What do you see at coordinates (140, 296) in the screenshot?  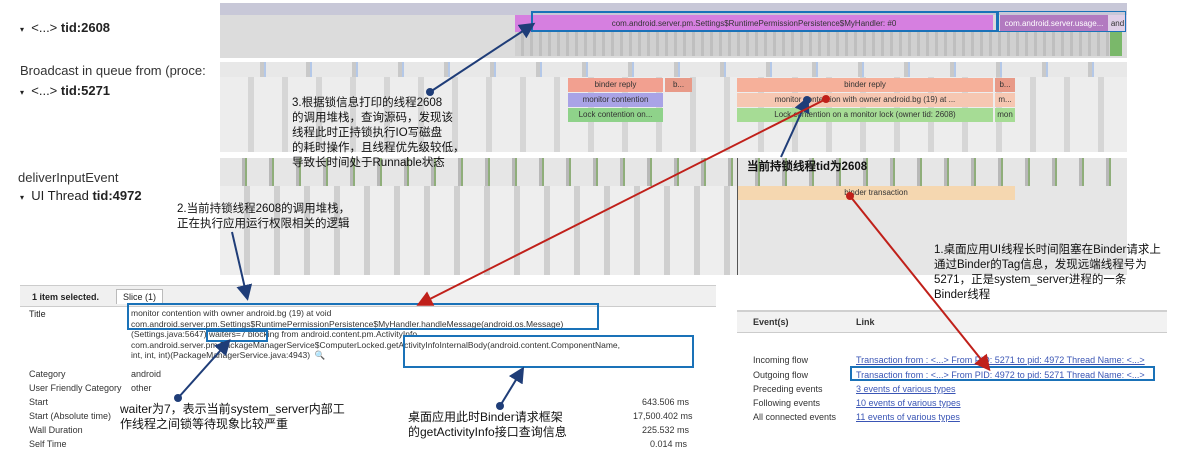 I see `tab-slice: Slice (1)` at bounding box center [140, 296].